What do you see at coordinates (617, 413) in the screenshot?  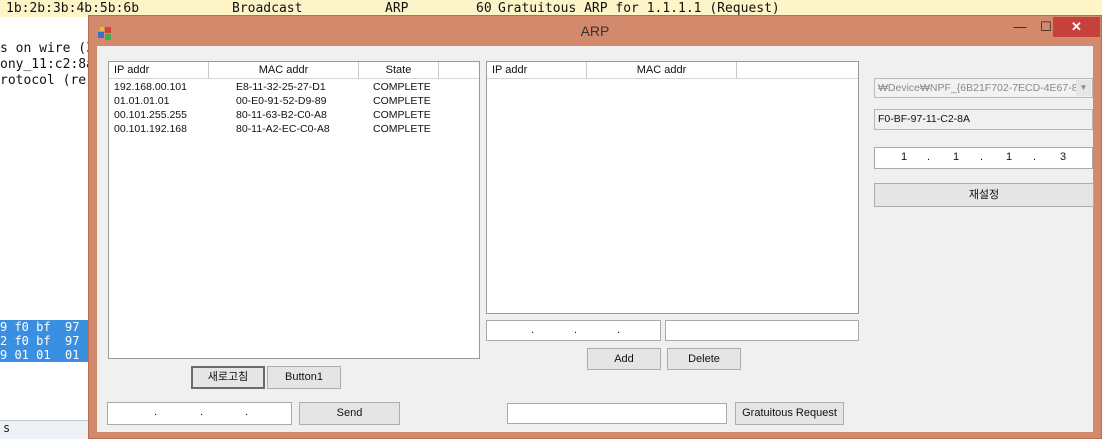 I see `gratuitous-mac-input` at bounding box center [617, 413].